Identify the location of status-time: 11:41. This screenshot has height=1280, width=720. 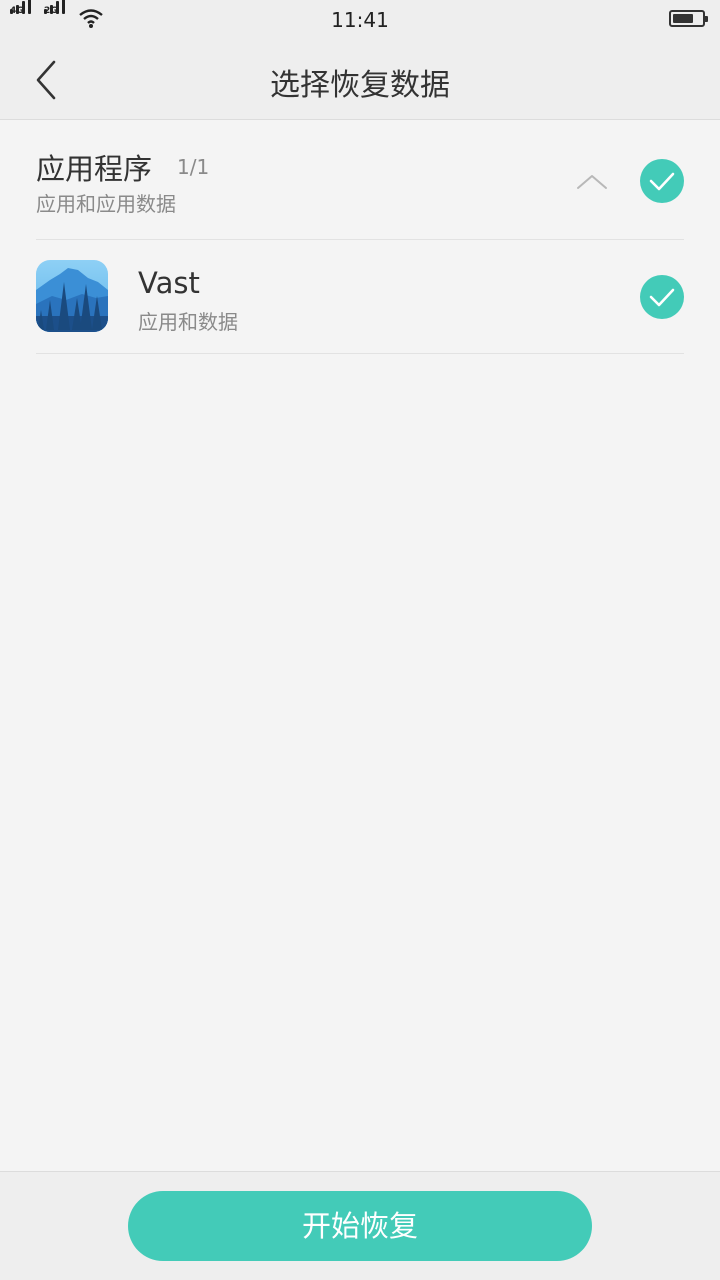
(360, 20).